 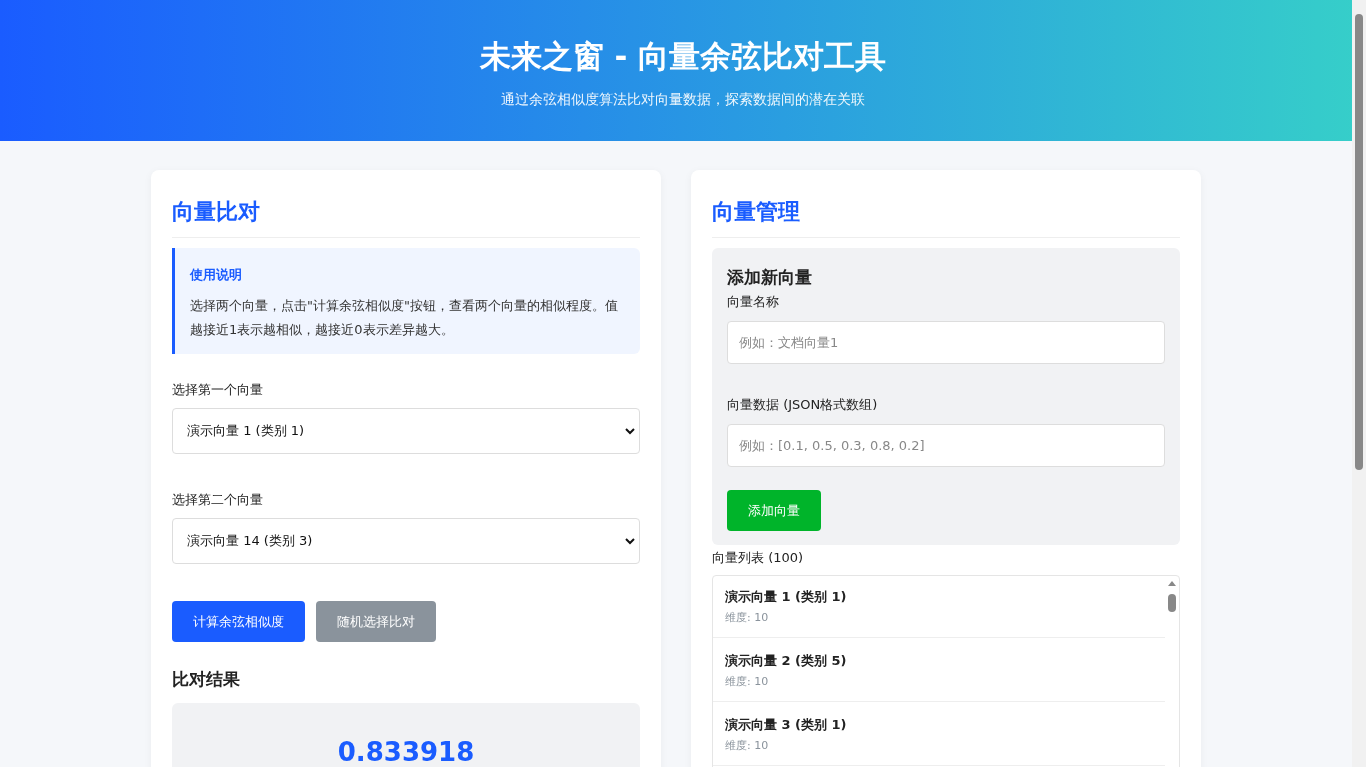 What do you see at coordinates (404, 318) in the screenshot?
I see `info-text: 选择两个向量，点击"计算余弦相似度"按钮，查看两个向量的相似程度。值越接近1表示越相似，越接近0表示差异越大。` at bounding box center [404, 318].